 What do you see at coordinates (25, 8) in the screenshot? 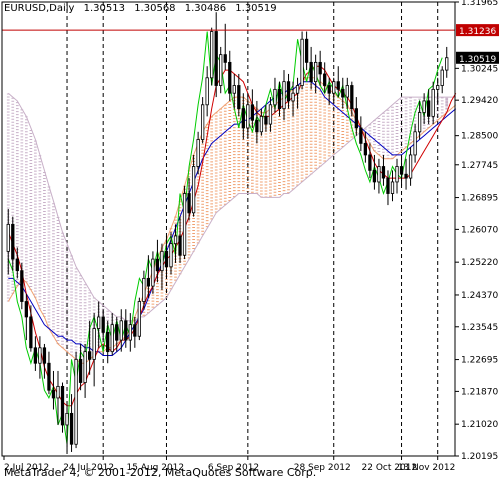
I see `symbol-label: EURUSD` at bounding box center [25, 8].